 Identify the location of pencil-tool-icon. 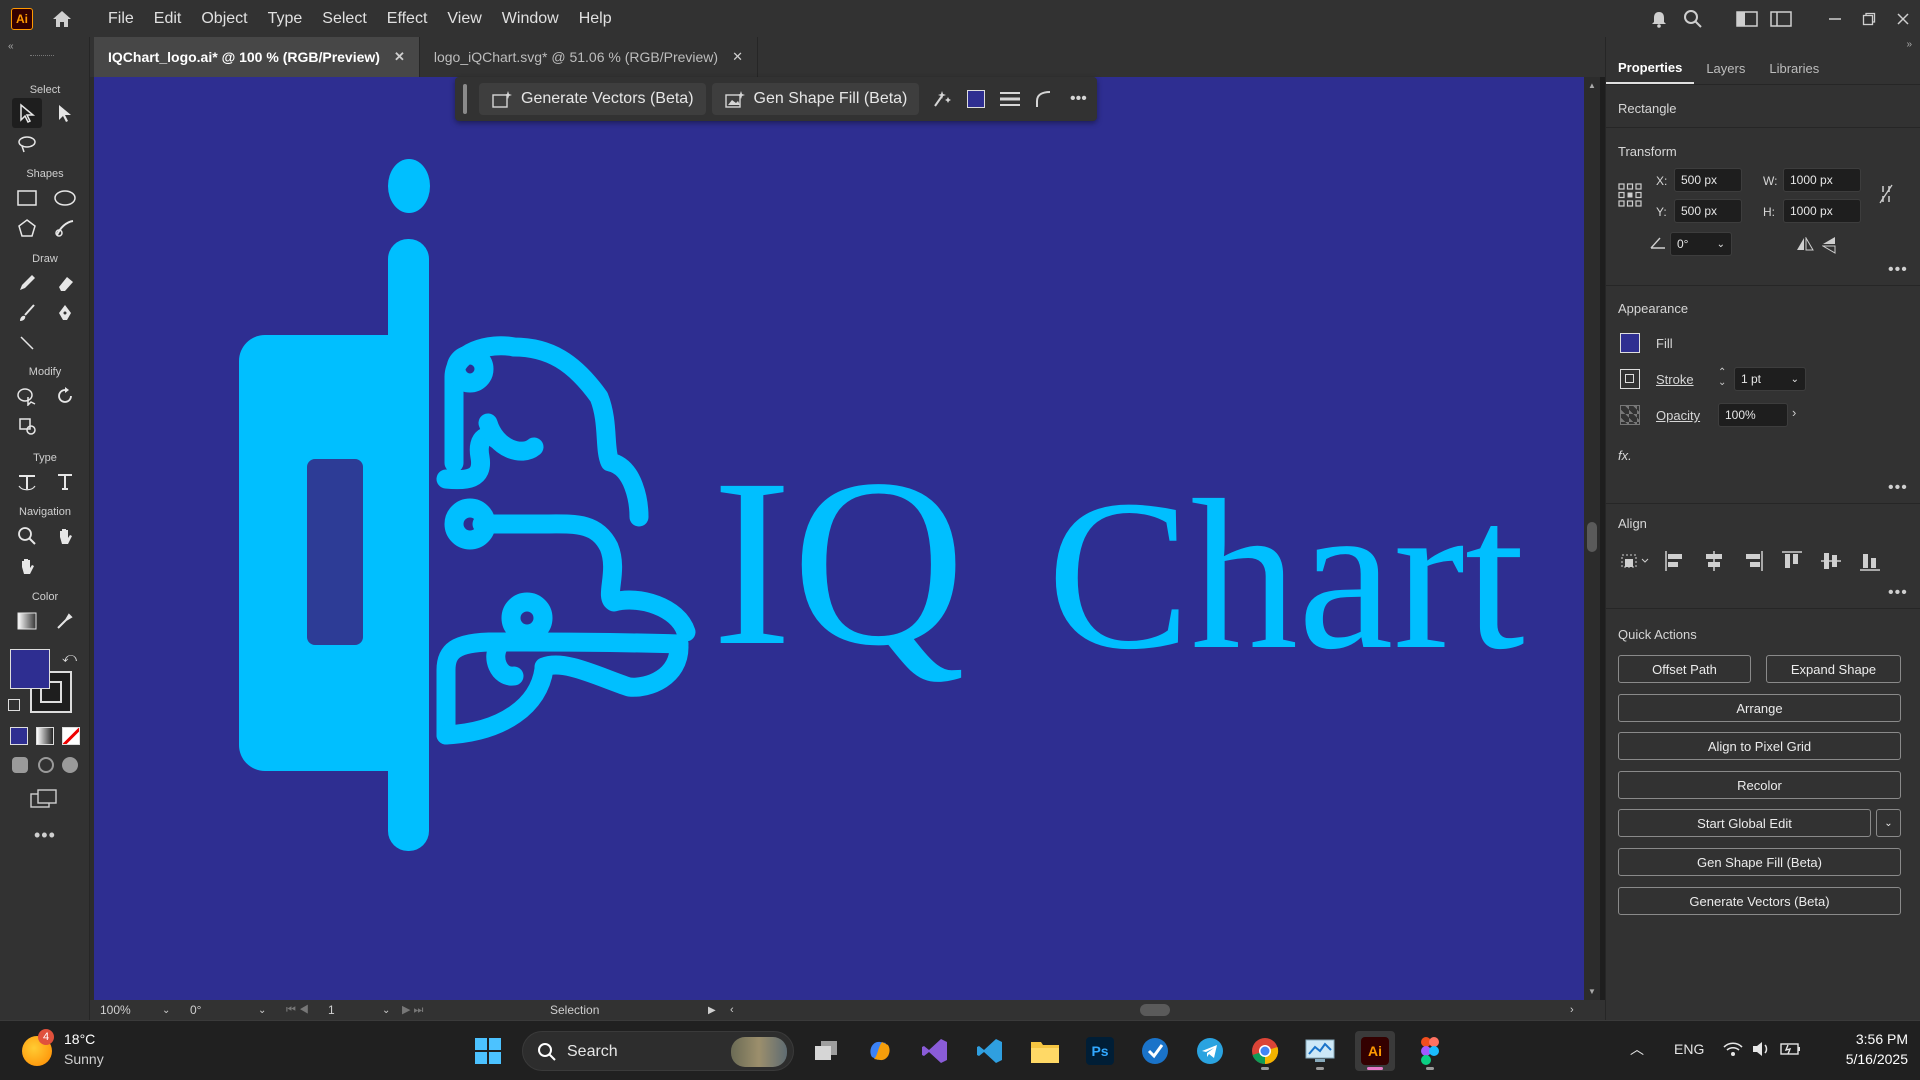
(27, 283).